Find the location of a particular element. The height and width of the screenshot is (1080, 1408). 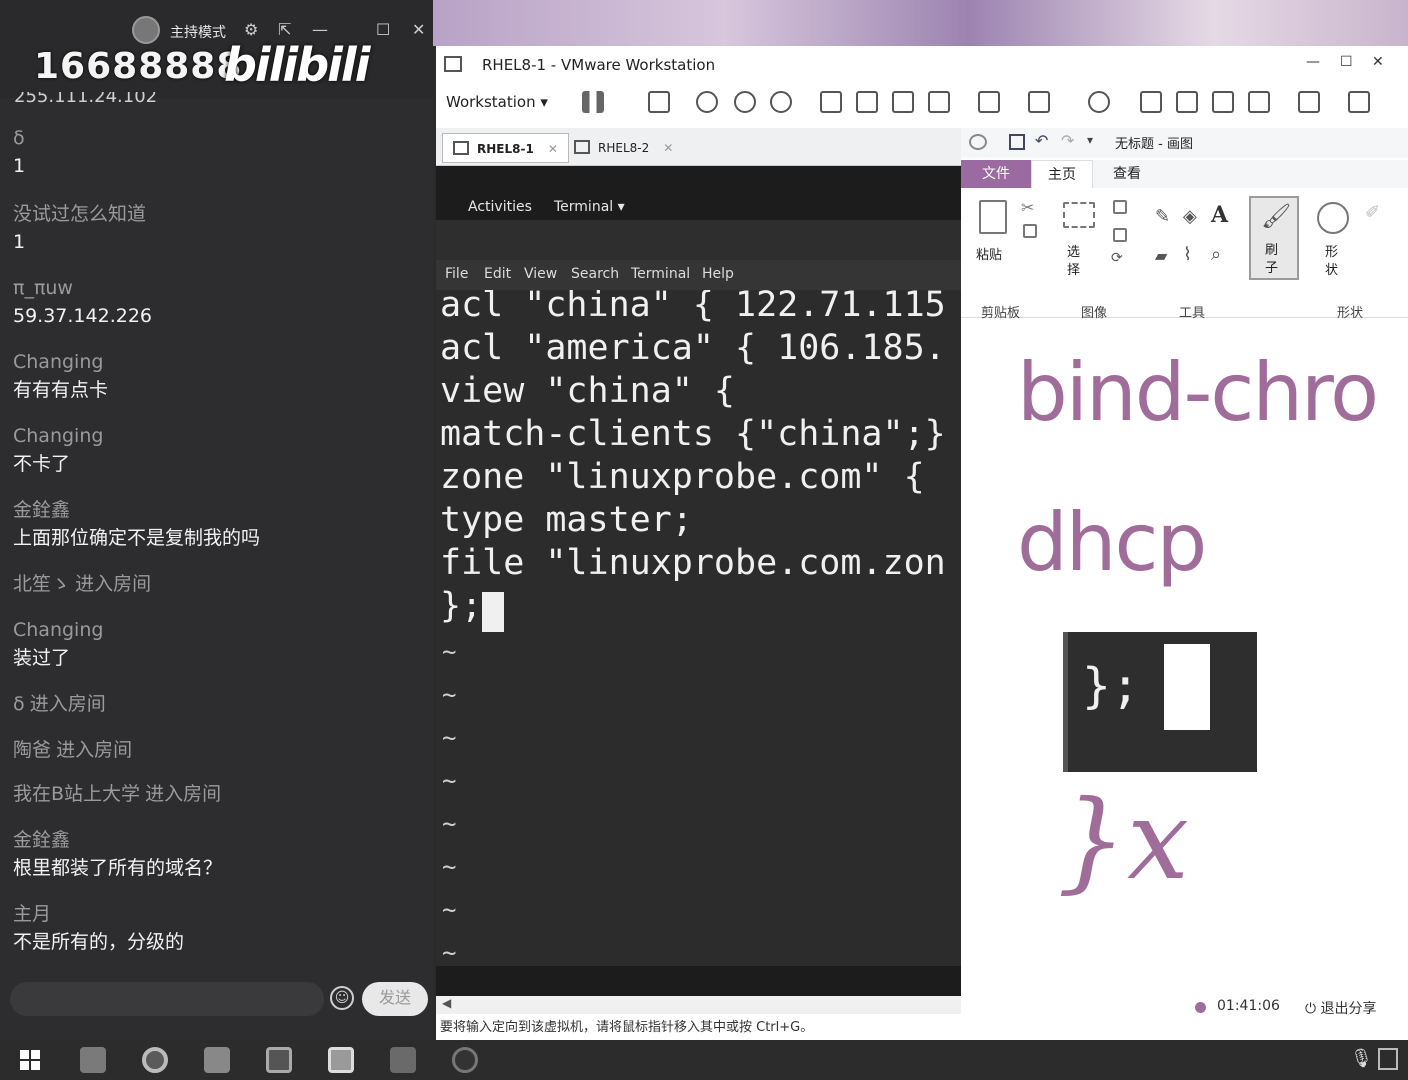

select-button: 选择 is located at coordinates (1077, 262).